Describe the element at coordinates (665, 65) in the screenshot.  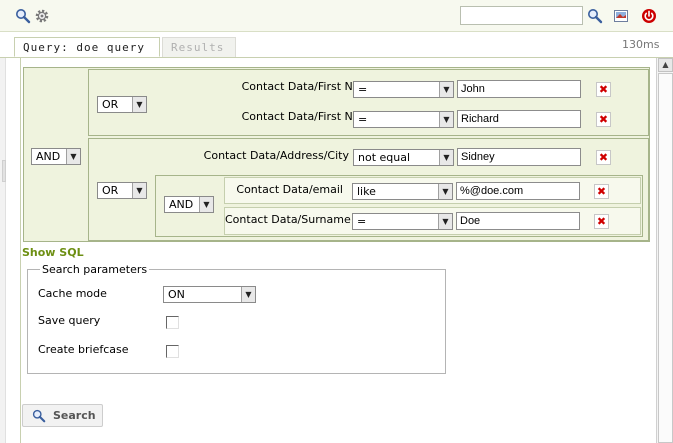
I see `scroll-up-arrow-icon: ▲` at that location.